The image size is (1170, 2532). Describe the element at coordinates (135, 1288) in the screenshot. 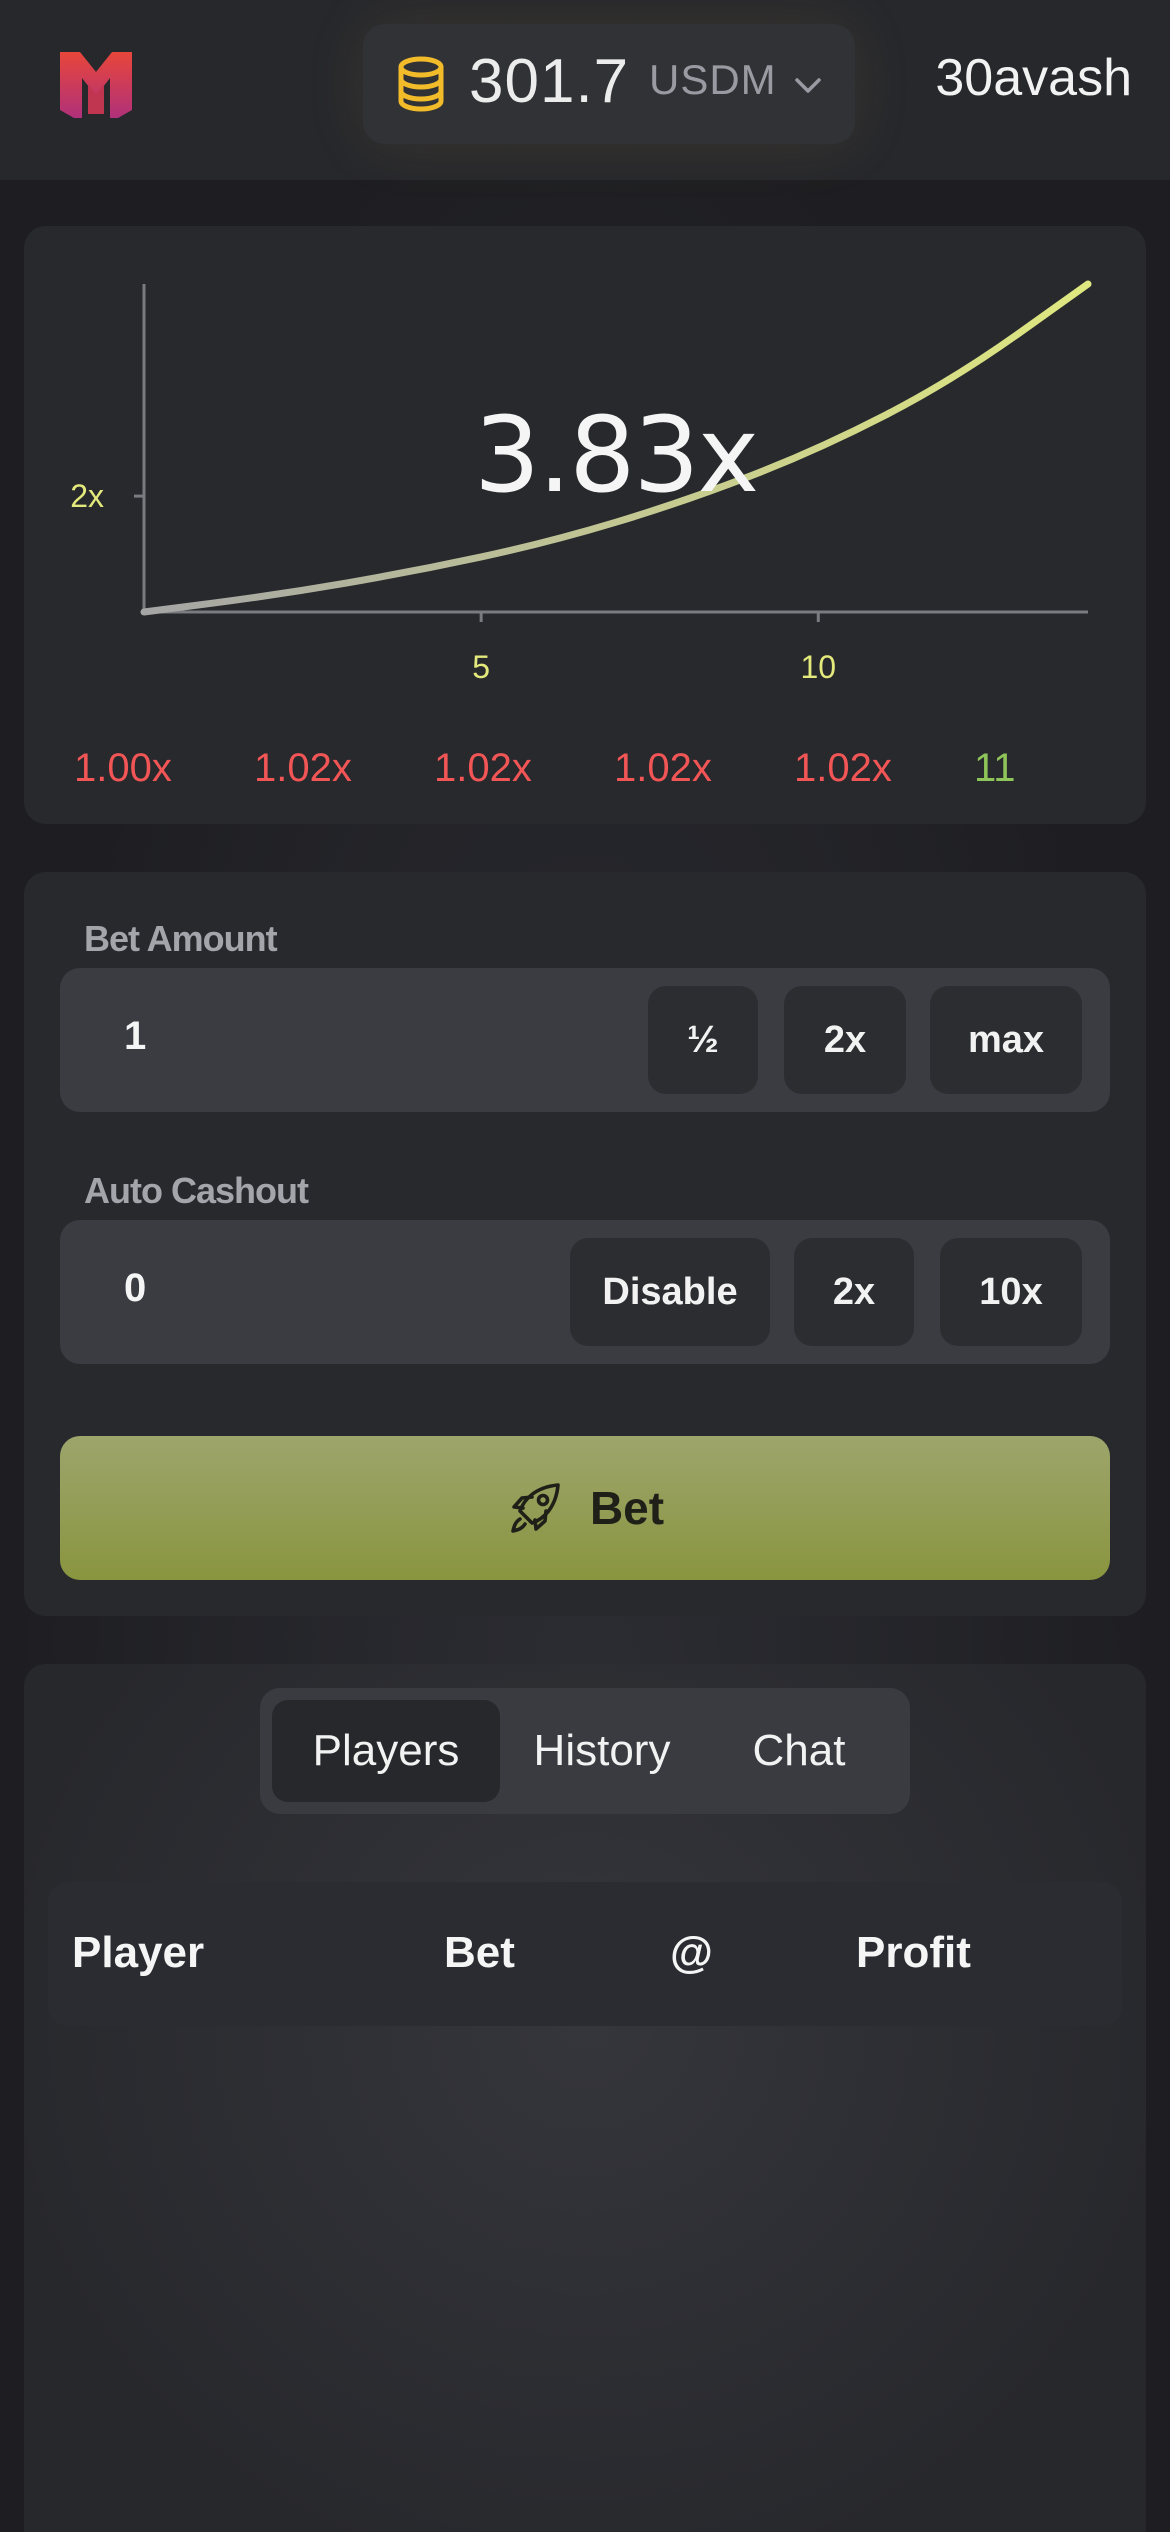

I see `auto-cashout-input: 0` at that location.